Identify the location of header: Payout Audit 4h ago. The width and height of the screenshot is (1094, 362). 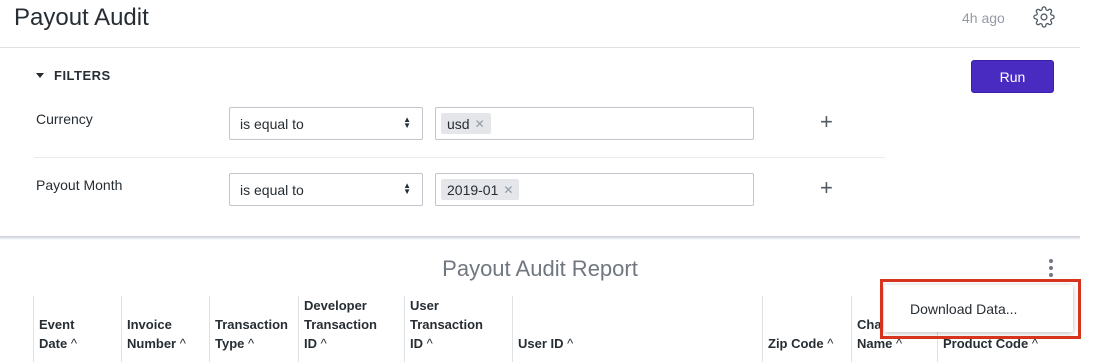
(540, 24).